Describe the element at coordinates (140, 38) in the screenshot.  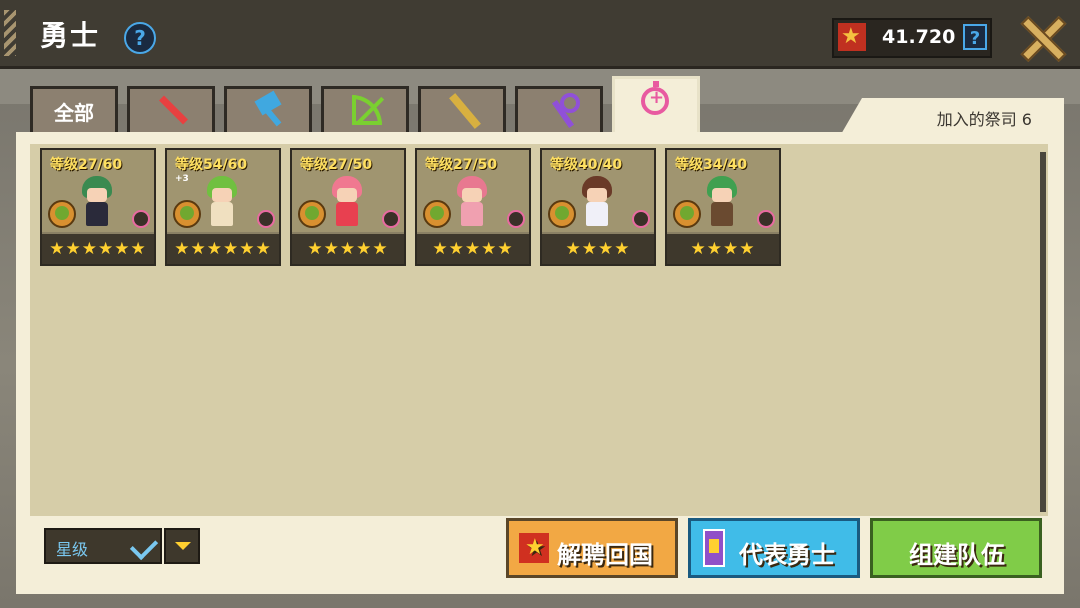
I see `help-icon: ?` at that location.